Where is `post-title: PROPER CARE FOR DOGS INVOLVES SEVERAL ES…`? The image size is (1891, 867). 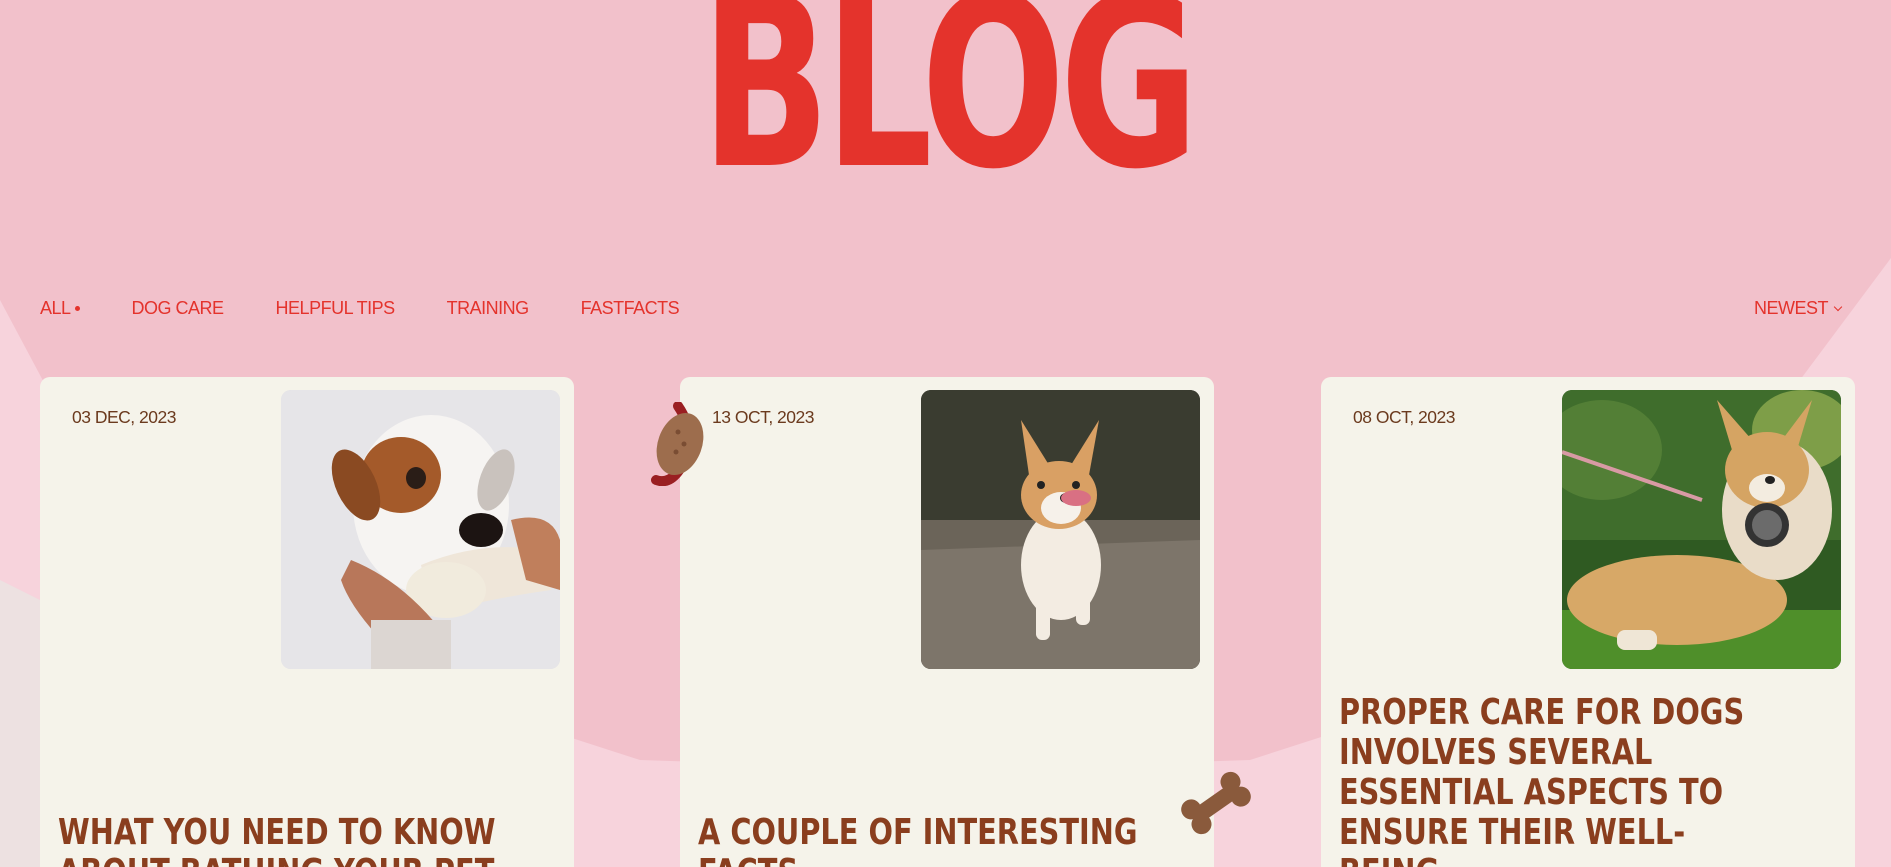
post-title: PROPER CARE FOR DOGS INVOLVES SEVERAL ES… is located at coordinates (1542, 779).